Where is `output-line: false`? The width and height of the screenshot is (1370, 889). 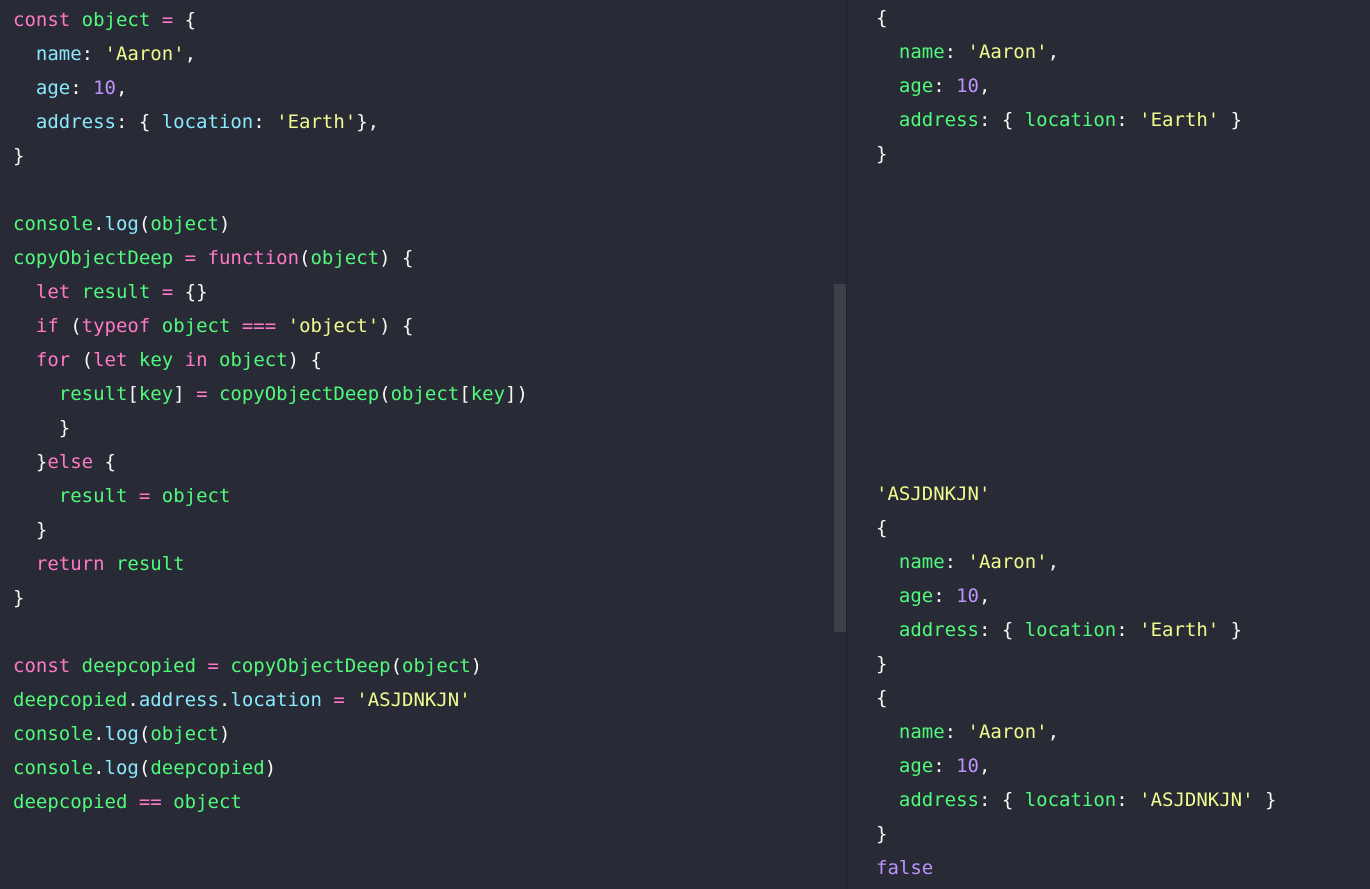 output-line: false is located at coordinates (1123, 868).